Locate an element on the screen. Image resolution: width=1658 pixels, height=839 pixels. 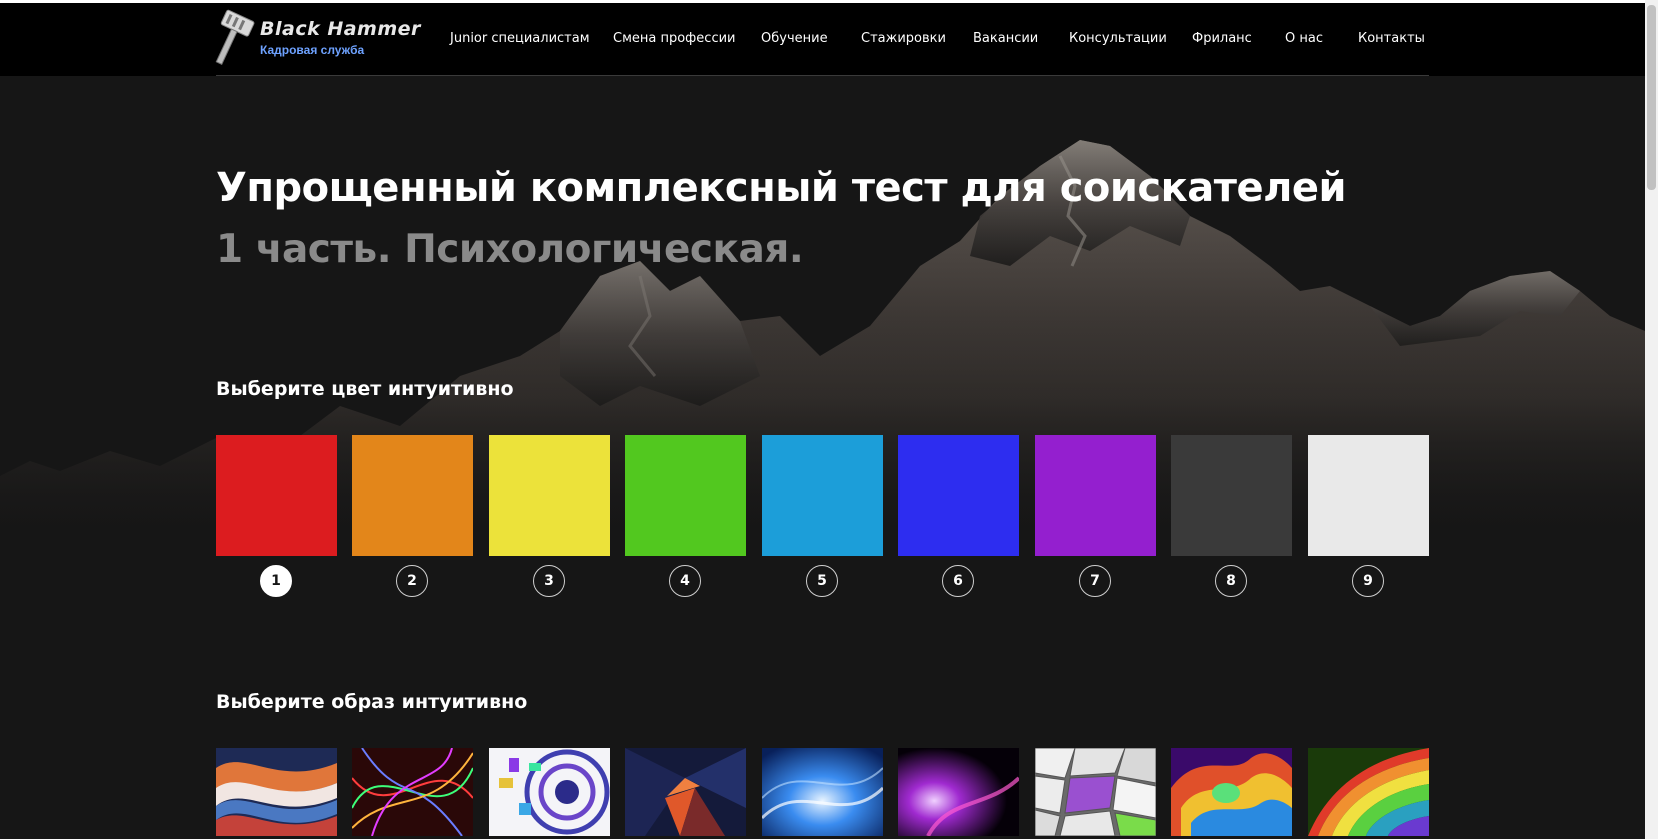
page-scrollbar is located at coordinates (1651, 419).